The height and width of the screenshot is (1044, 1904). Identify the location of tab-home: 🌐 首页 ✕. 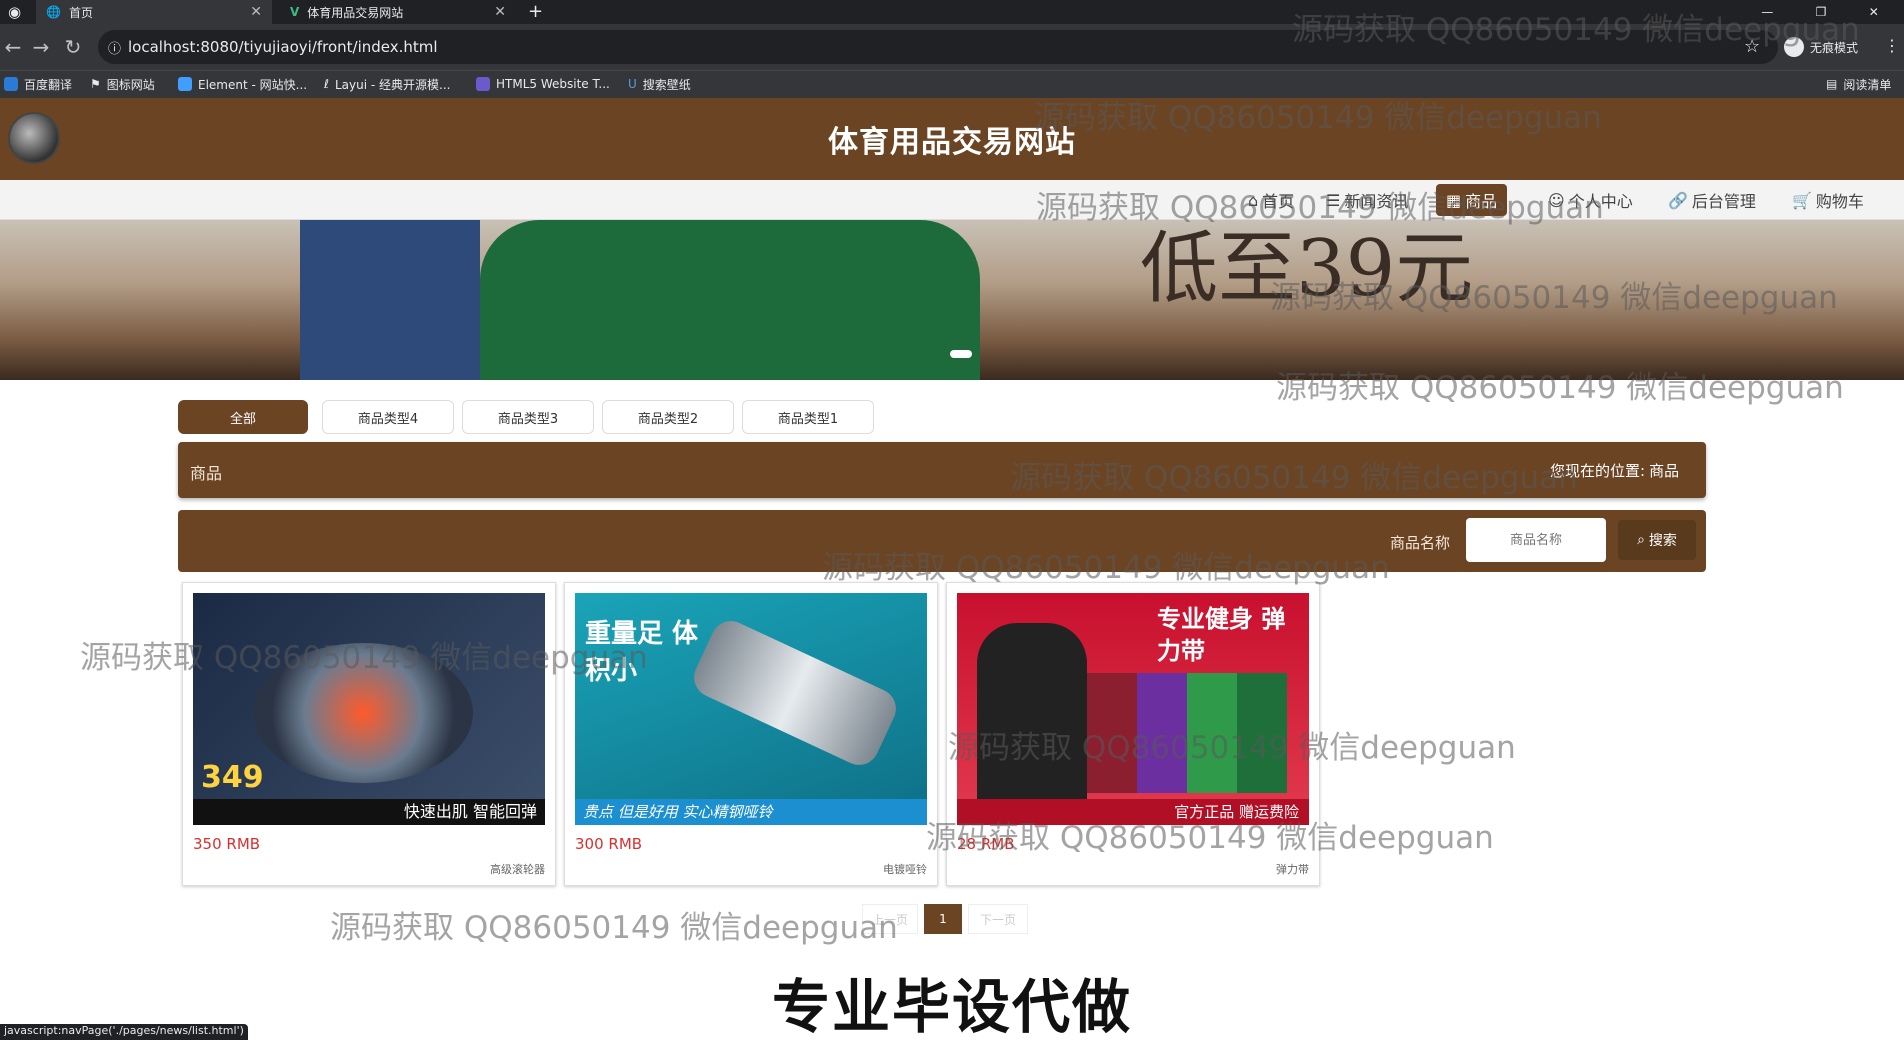
(154, 12).